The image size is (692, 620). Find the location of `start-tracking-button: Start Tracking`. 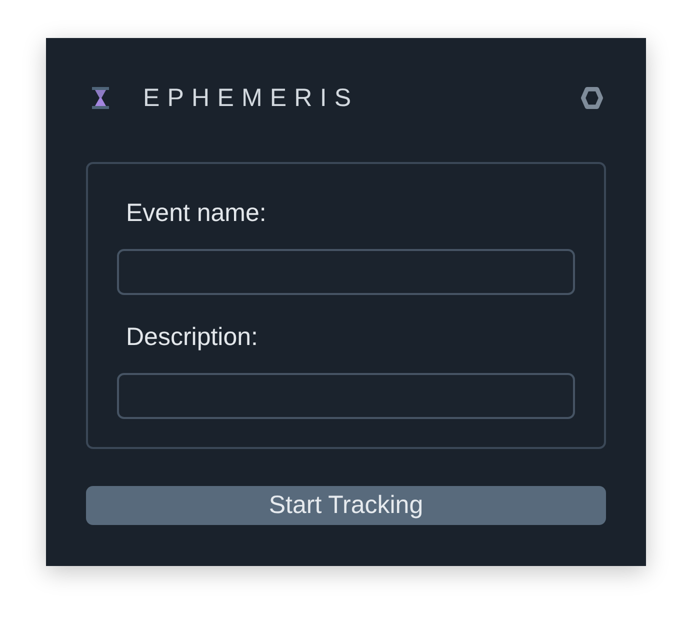

start-tracking-button: Start Tracking is located at coordinates (346, 505).